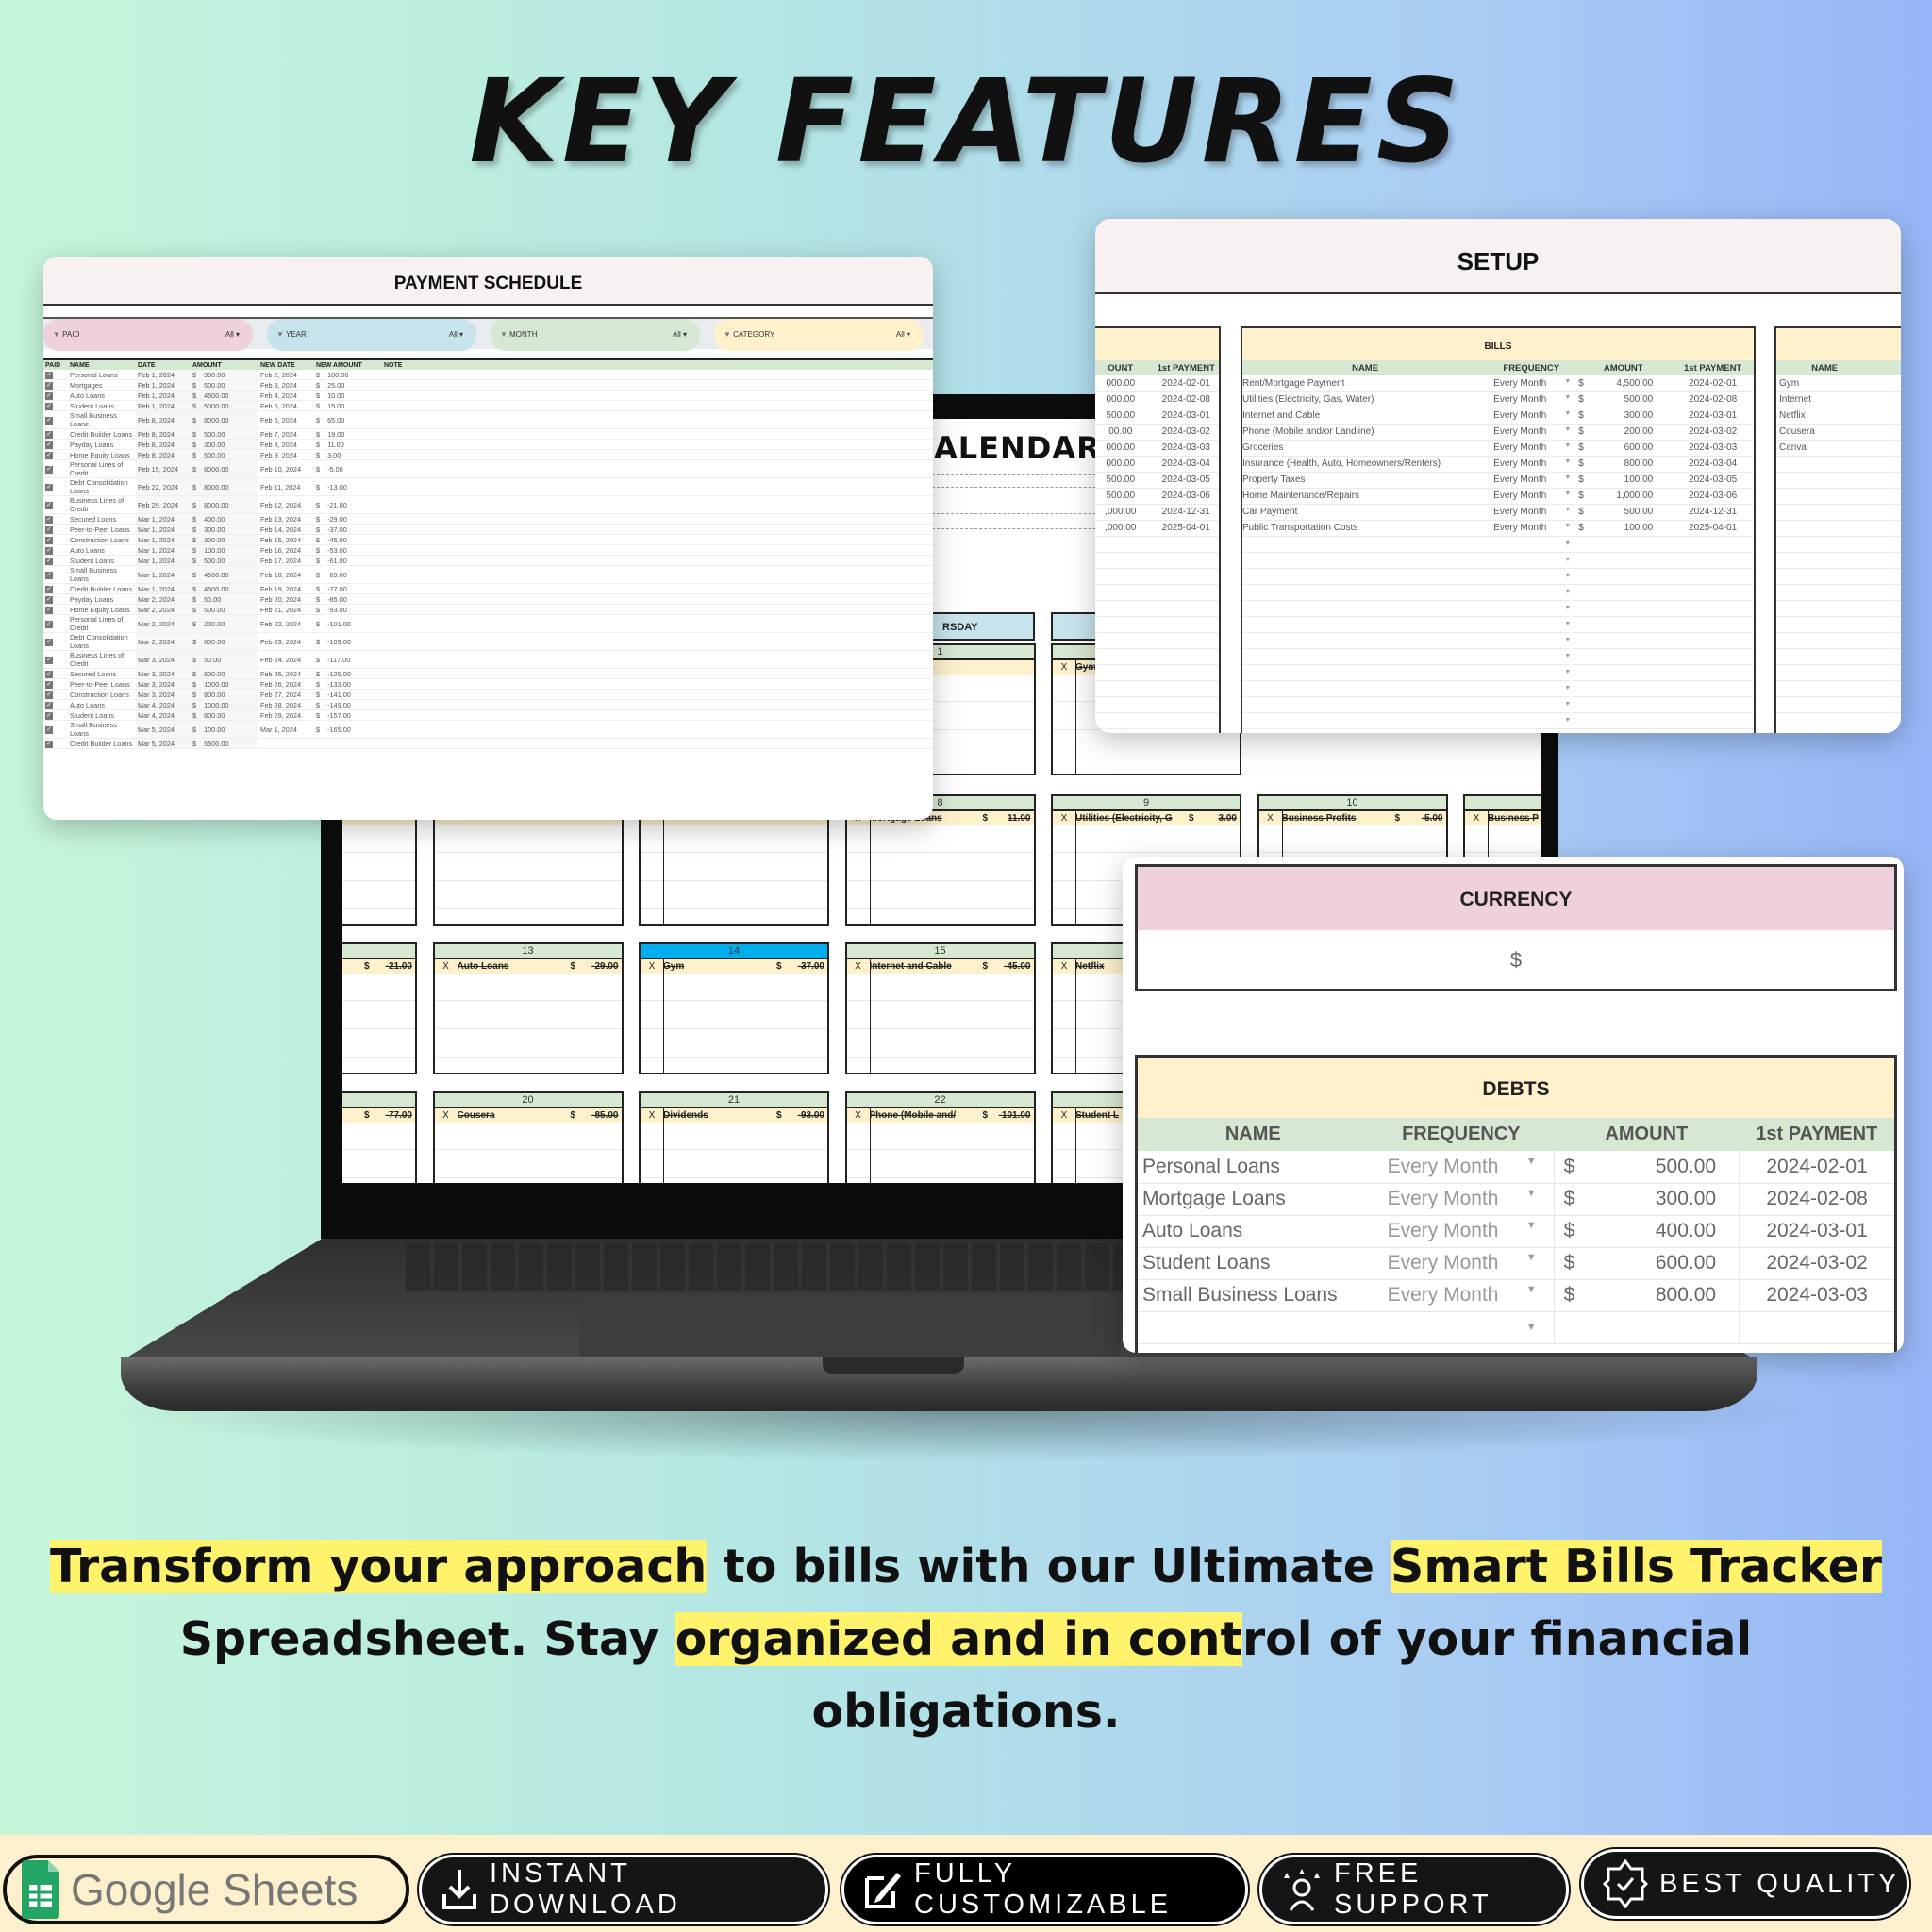  What do you see at coordinates (940, 1115) in the screenshot?
I see `calendar-entry: X Phone (Mobile and/ $ -101.00` at bounding box center [940, 1115].